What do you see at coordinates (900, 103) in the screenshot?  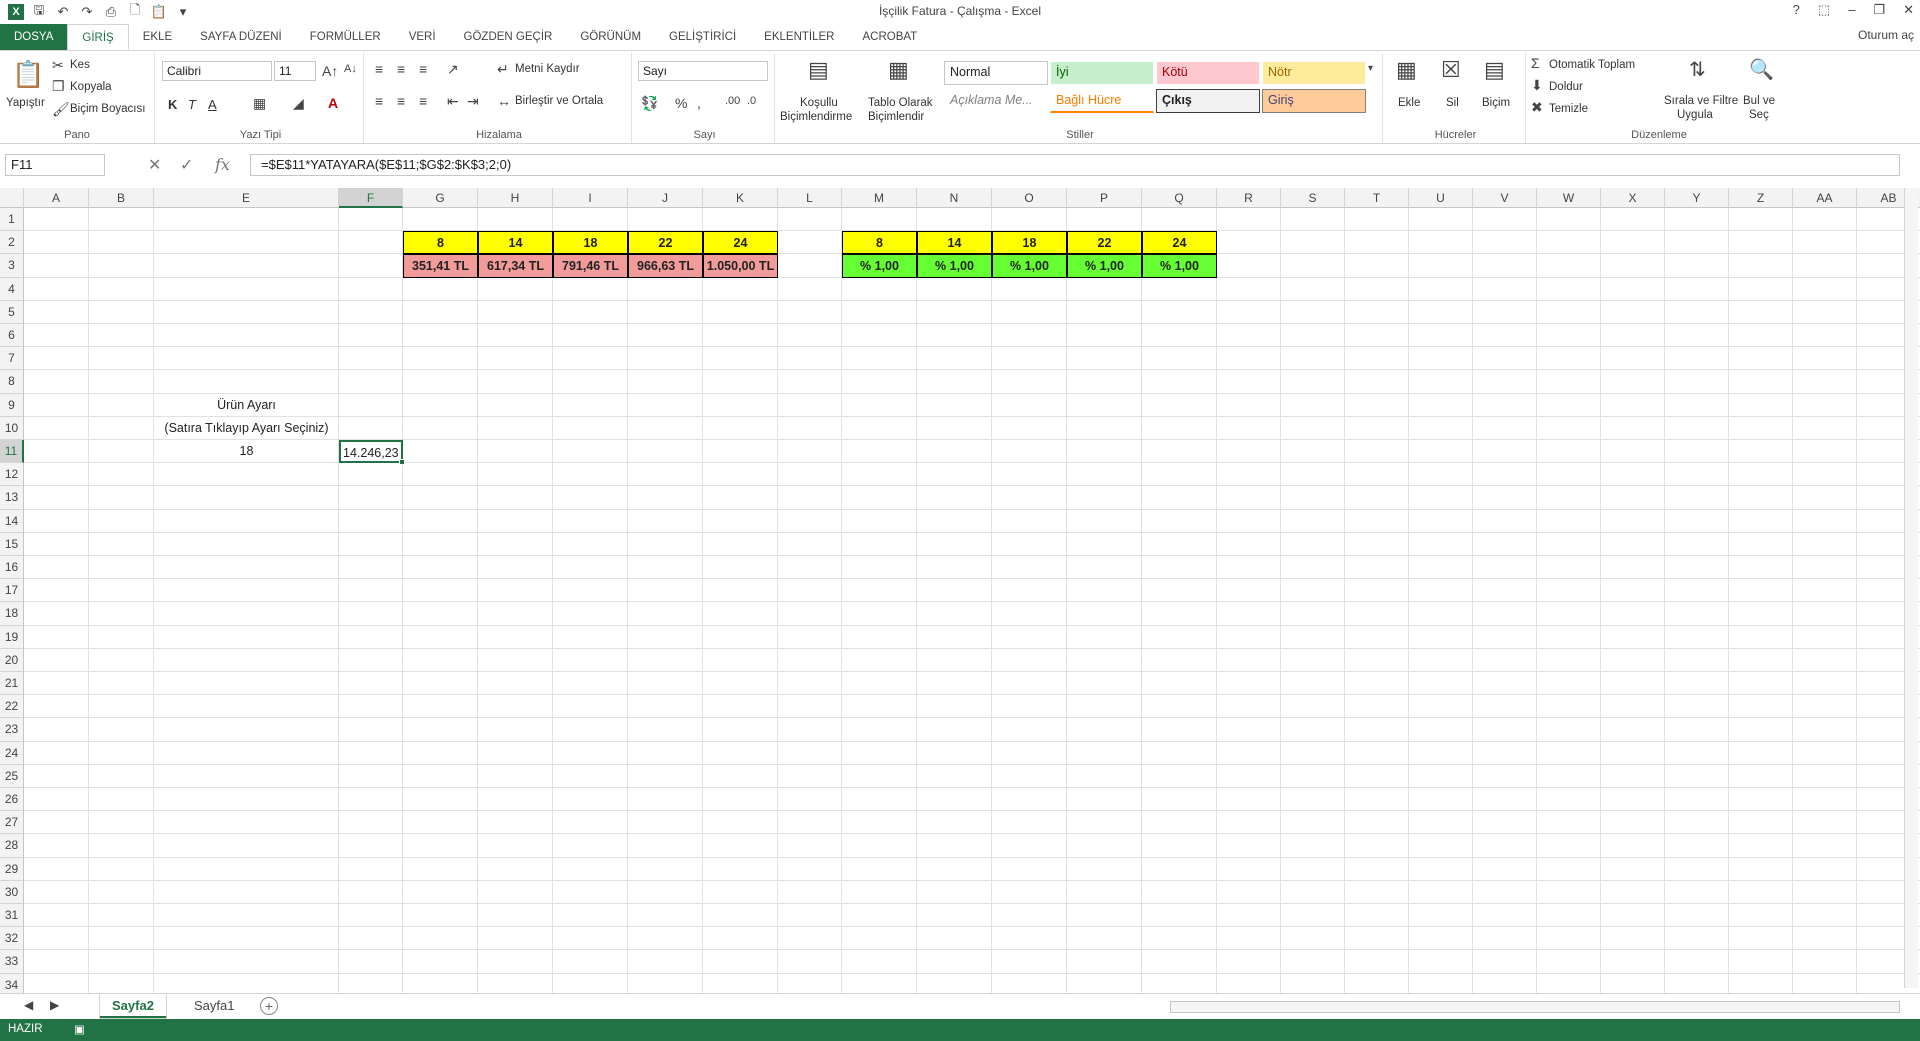 I see `format-as-table-line1: Tablo Olarak` at bounding box center [900, 103].